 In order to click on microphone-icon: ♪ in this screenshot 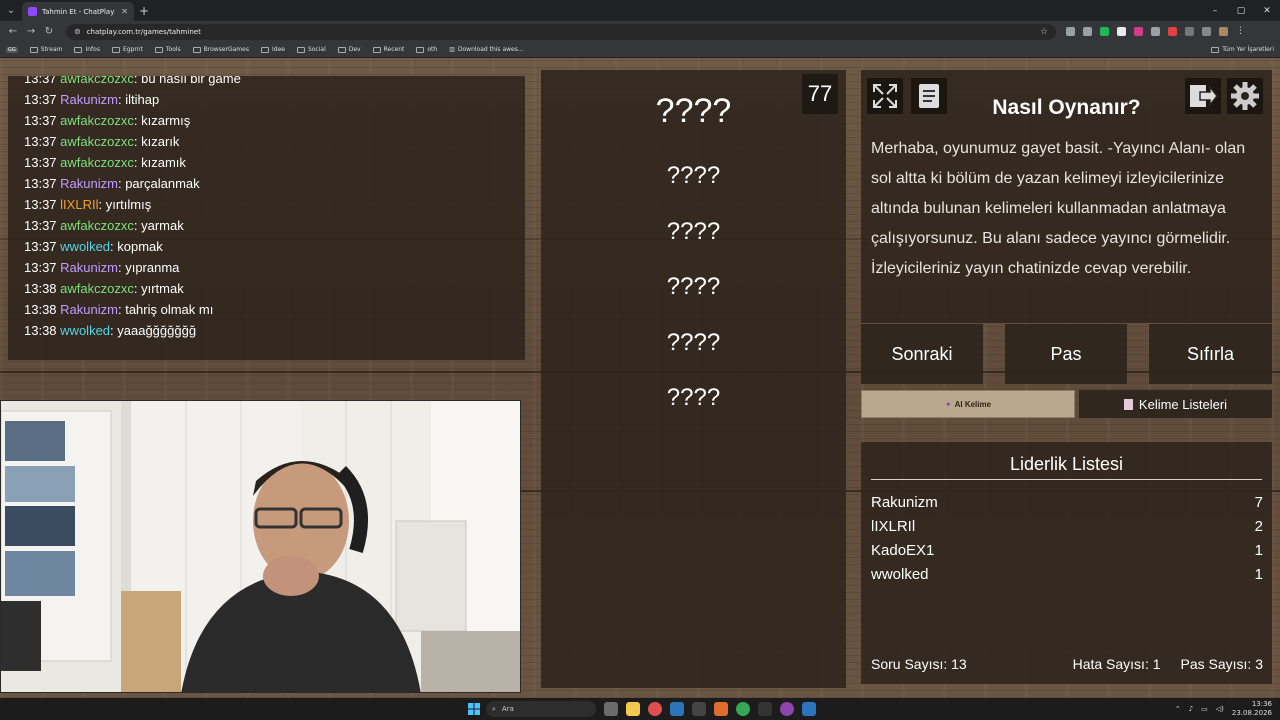, I will do `click(1191, 709)`.